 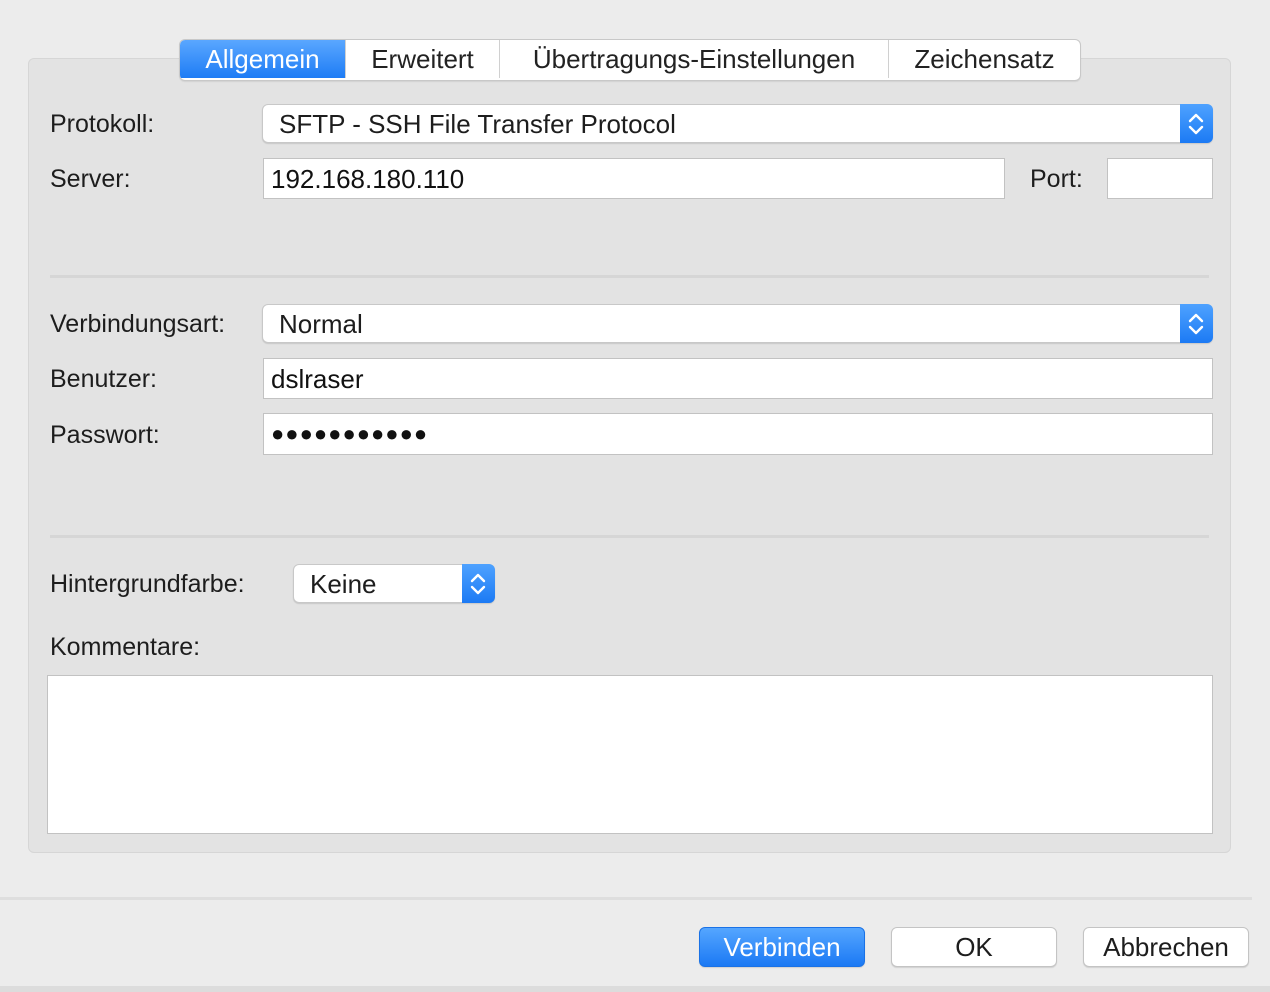 What do you see at coordinates (630, 754) in the screenshot?
I see `comments-textarea` at bounding box center [630, 754].